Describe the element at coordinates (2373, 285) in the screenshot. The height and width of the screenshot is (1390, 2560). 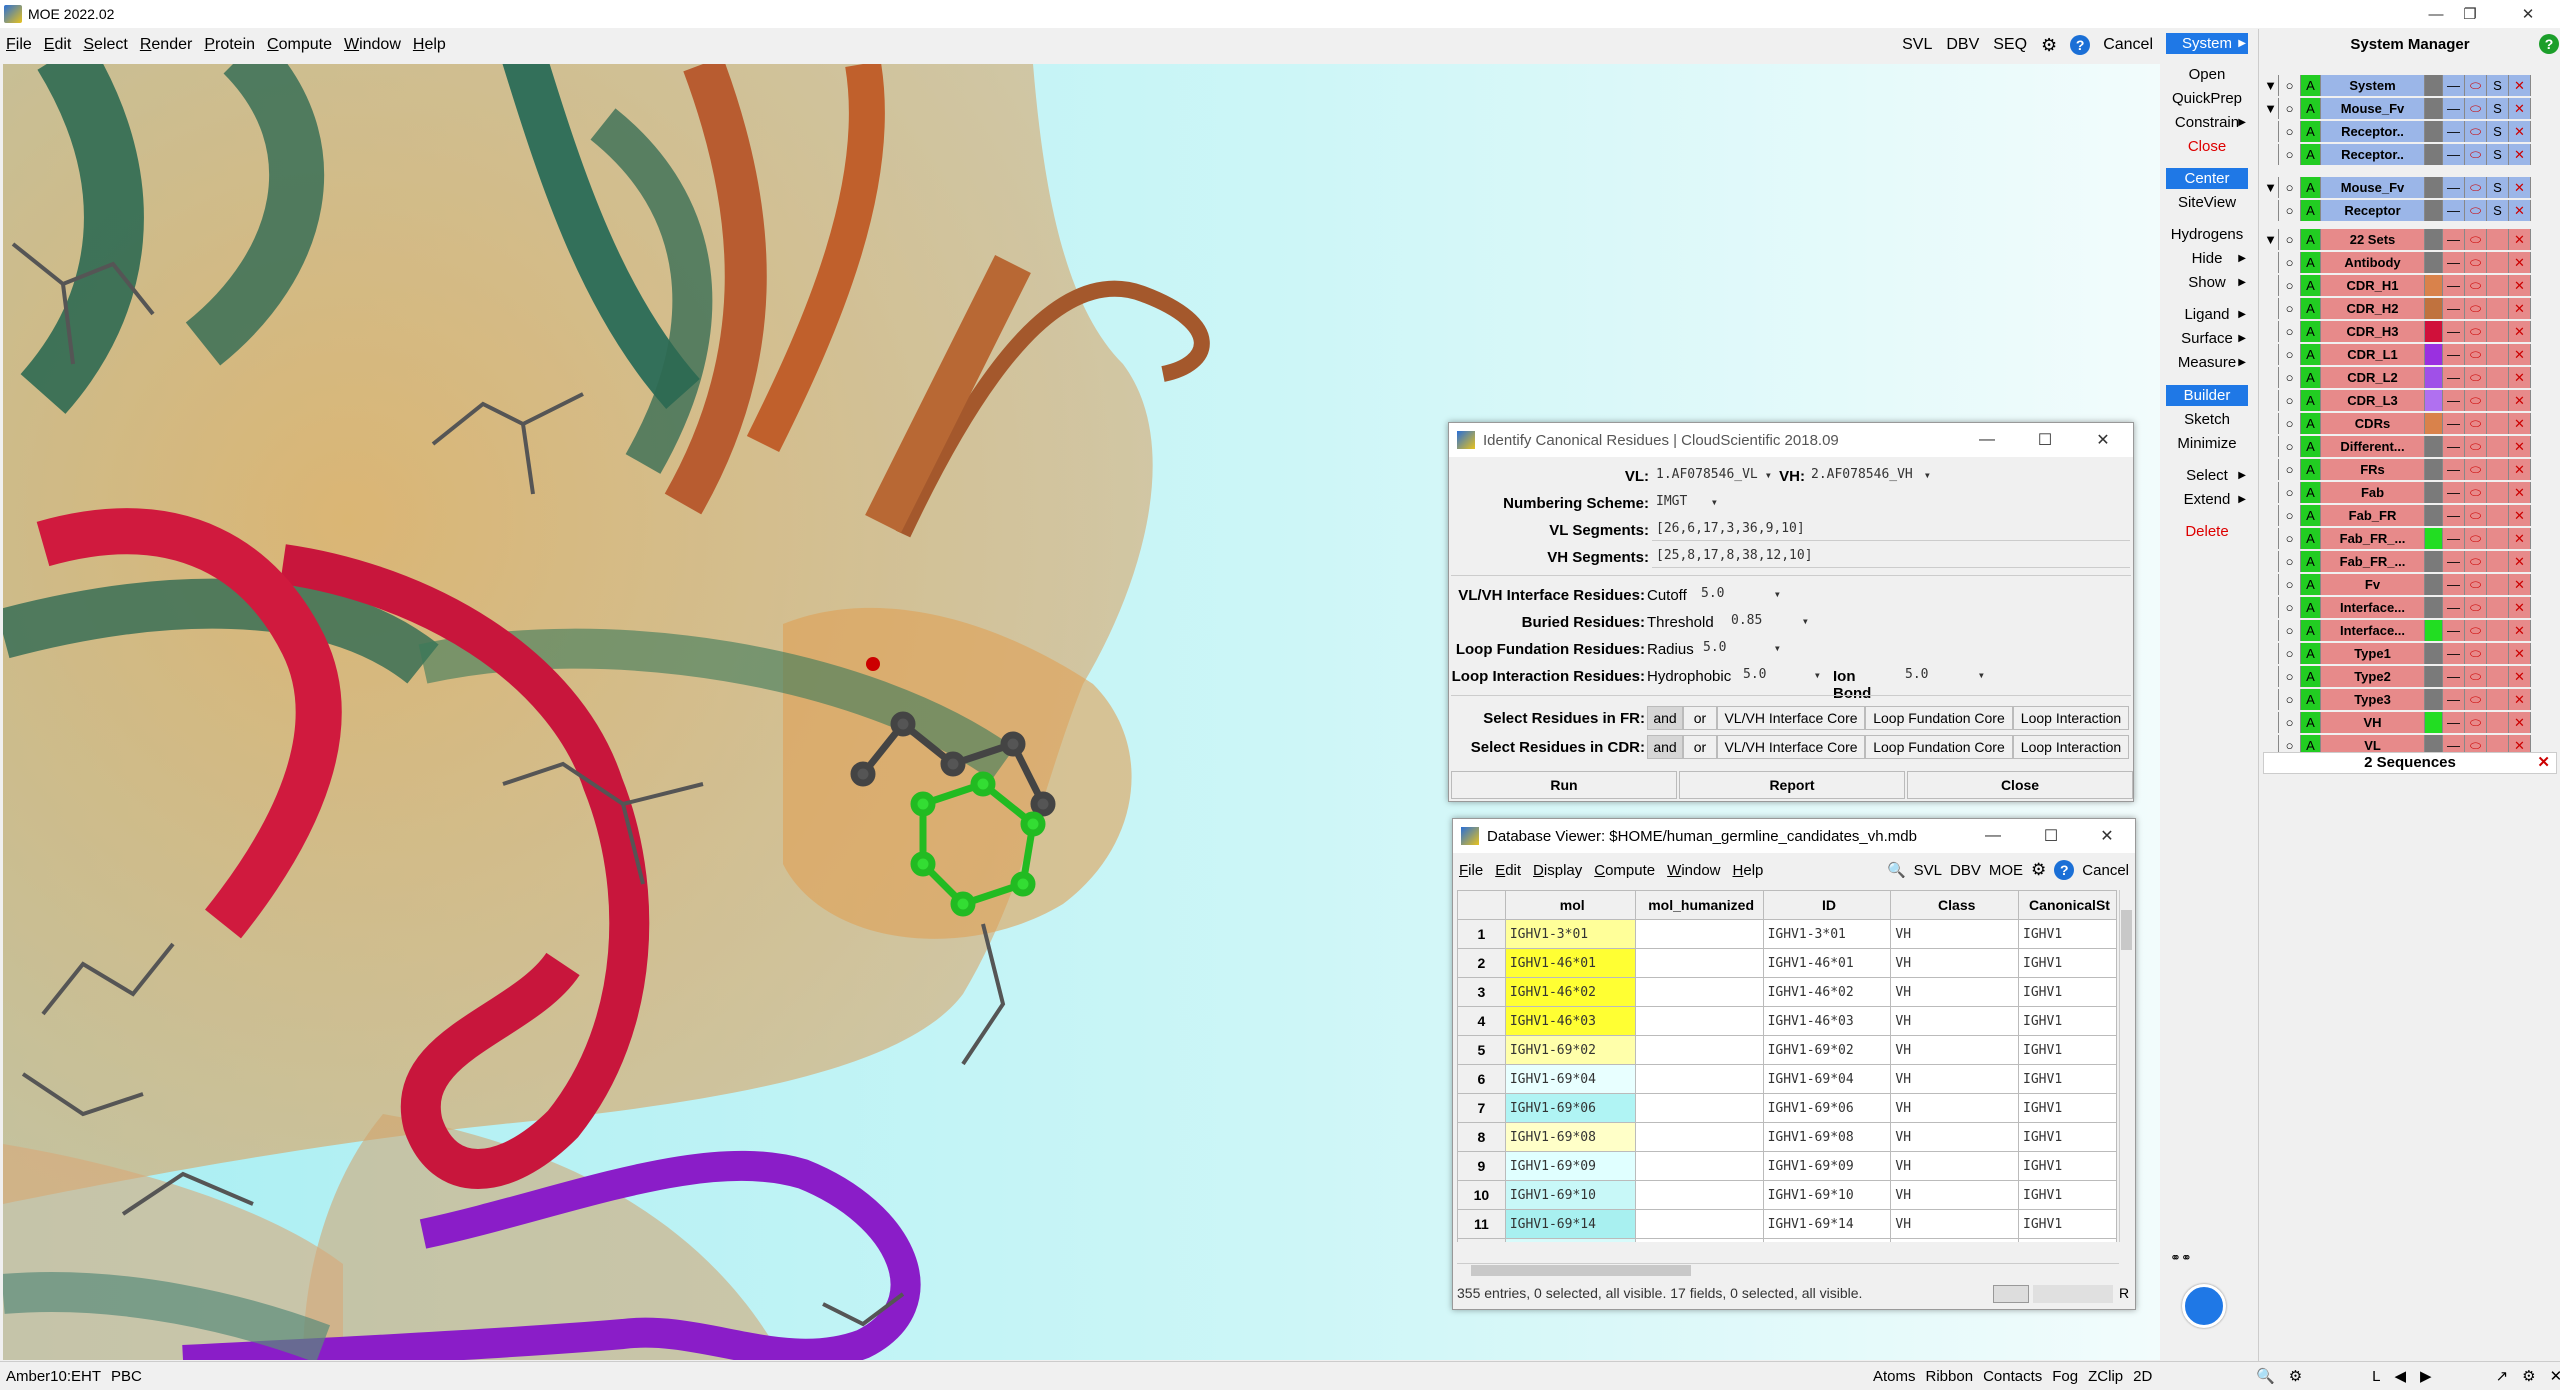
I see `tree-row-label: CDR_H1` at that location.